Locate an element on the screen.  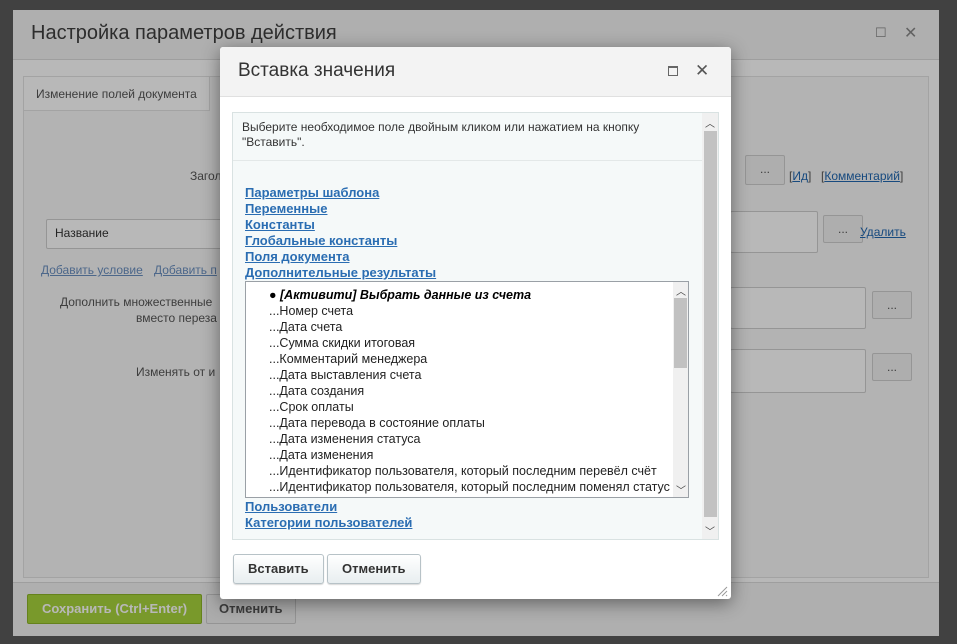
section-link-additional-results: Дополнительные результаты is located at coordinates (340, 272).